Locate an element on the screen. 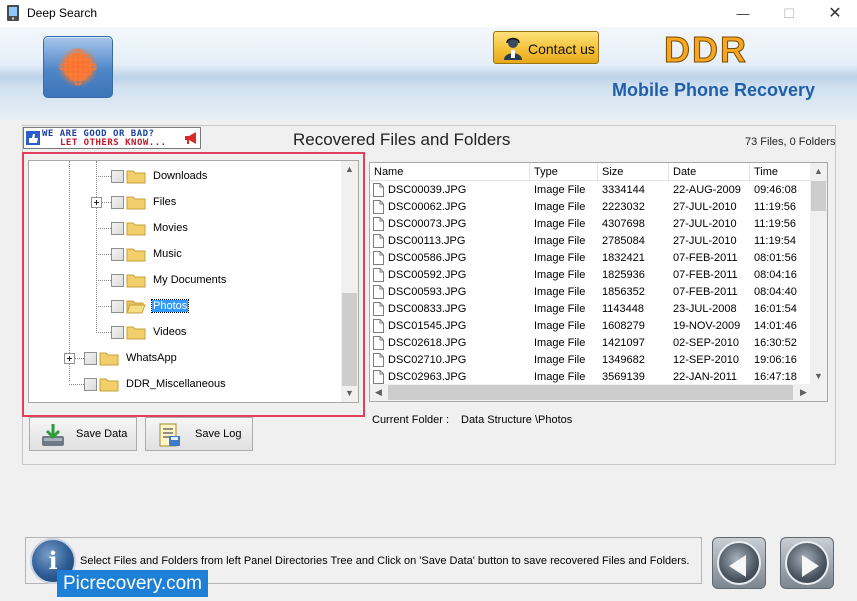 This screenshot has height=601, width=857. column-header-date: Date is located at coordinates (709, 172).